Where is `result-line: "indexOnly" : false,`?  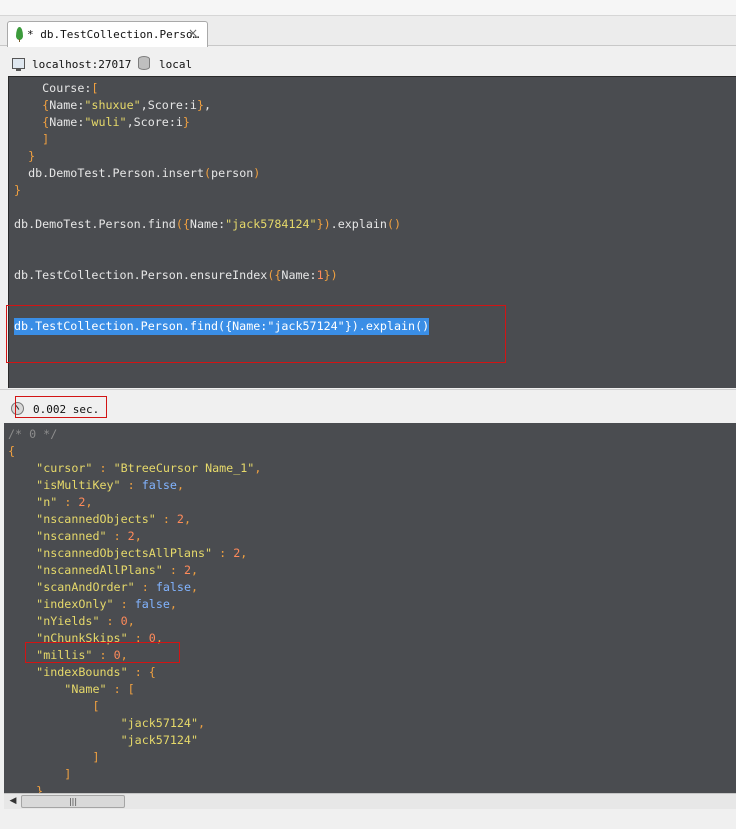
result-line: "indexOnly" : false, is located at coordinates (106, 604).